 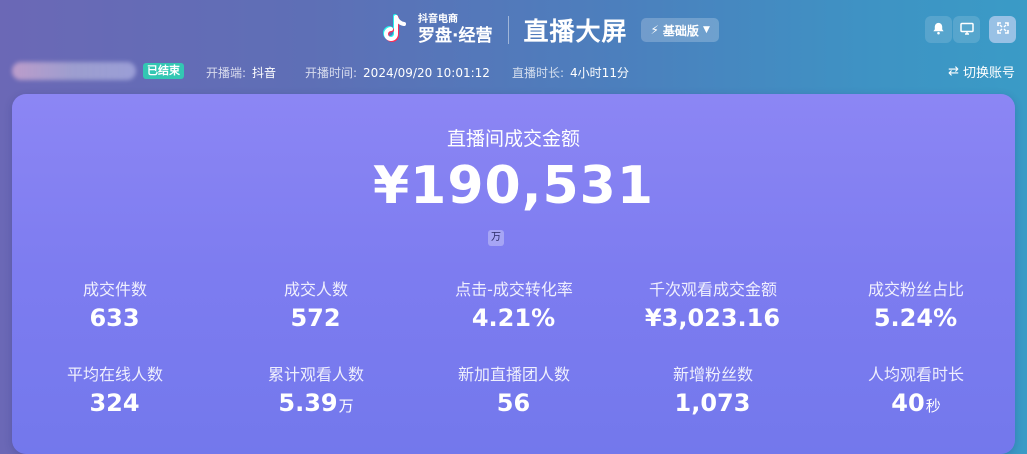 What do you see at coordinates (599, 73) in the screenshot?
I see `duration-value: 4小时11分` at bounding box center [599, 73].